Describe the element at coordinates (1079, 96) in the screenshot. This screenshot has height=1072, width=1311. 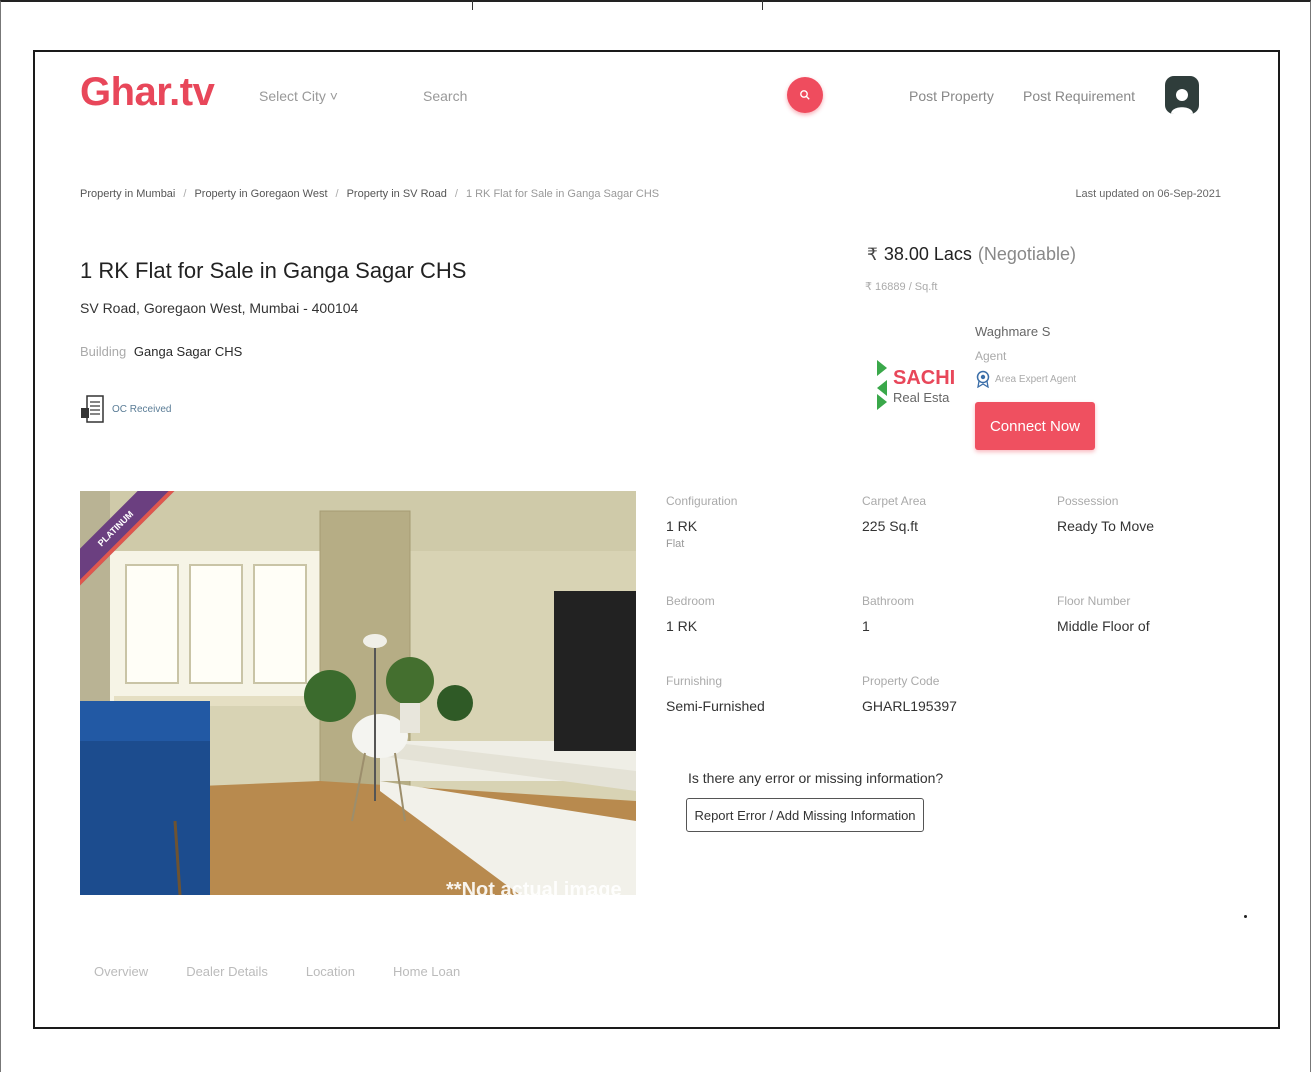
I see `post-requirement-link: Post Requirement` at that location.